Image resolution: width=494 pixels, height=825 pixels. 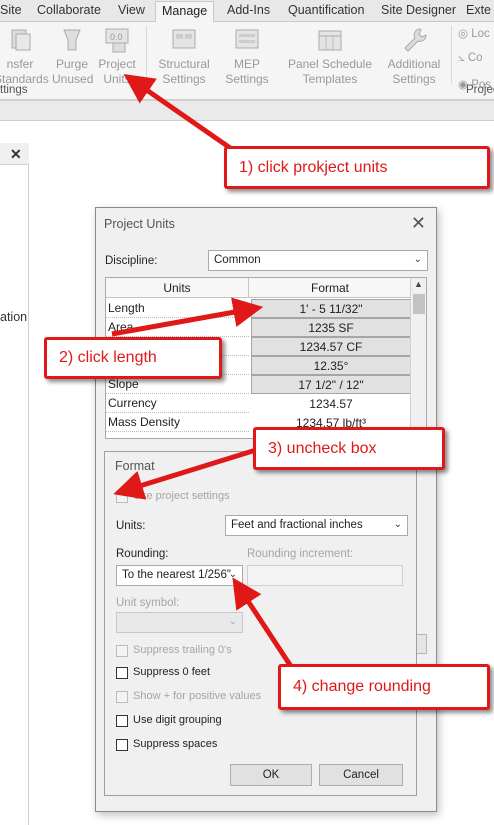 I want to click on format-button: 17 1/2" / 12", so click(x=331, y=384).